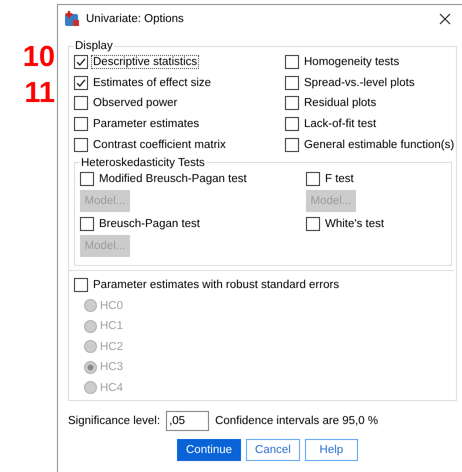 This screenshot has height=472, width=462. What do you see at coordinates (331, 450) in the screenshot?
I see `dialog-button: Help` at bounding box center [331, 450].